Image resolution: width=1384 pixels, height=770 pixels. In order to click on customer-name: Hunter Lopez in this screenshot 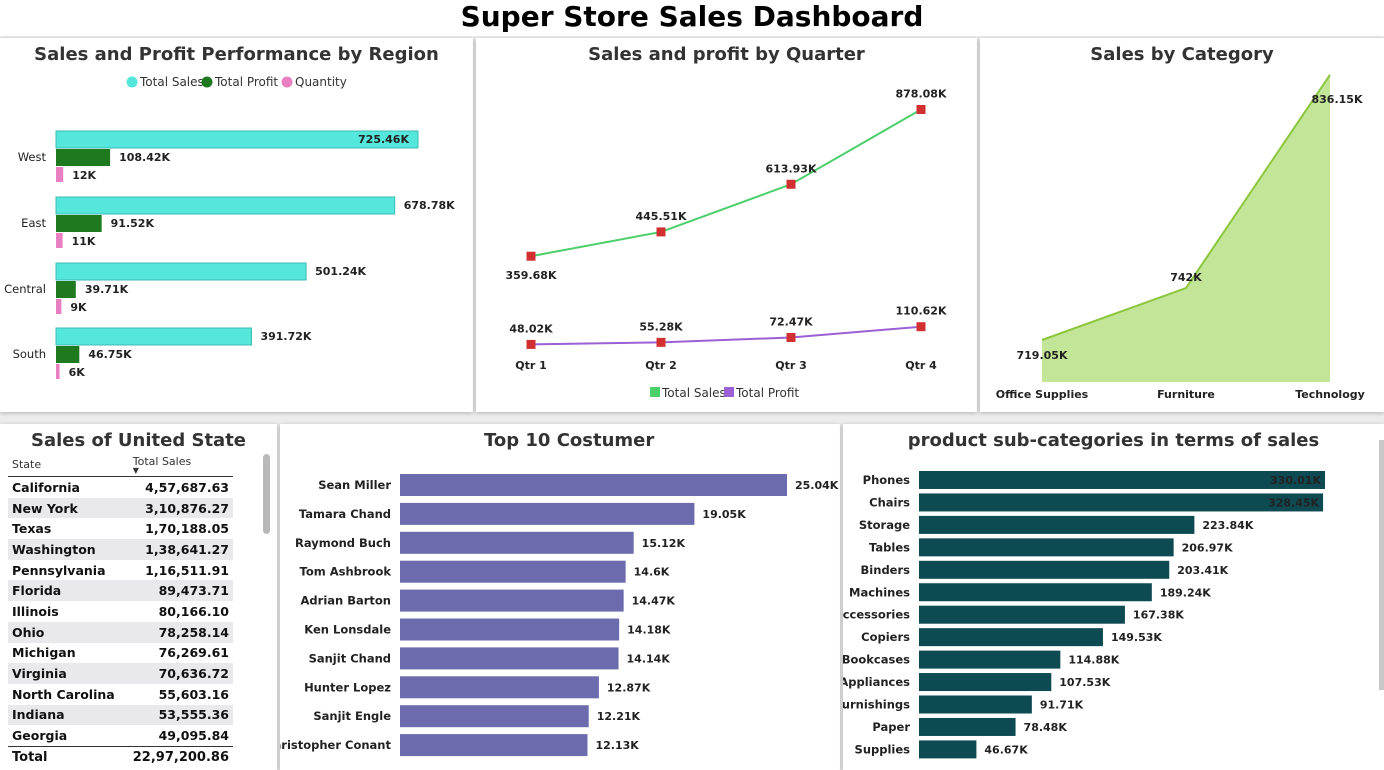, I will do `click(347, 687)`.